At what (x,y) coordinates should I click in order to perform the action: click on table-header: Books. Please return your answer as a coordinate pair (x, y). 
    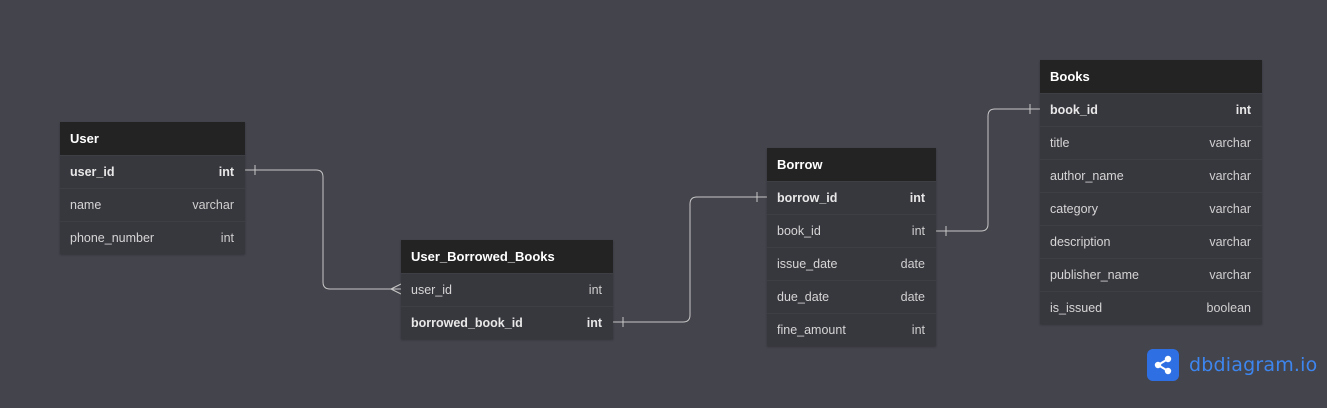
    Looking at the image, I should click on (1151, 76).